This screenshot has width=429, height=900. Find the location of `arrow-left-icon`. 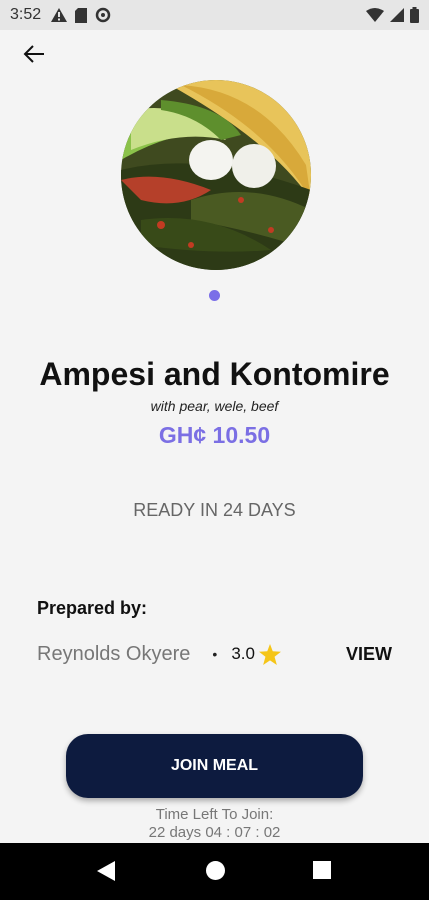

arrow-left-icon is located at coordinates (33, 54).